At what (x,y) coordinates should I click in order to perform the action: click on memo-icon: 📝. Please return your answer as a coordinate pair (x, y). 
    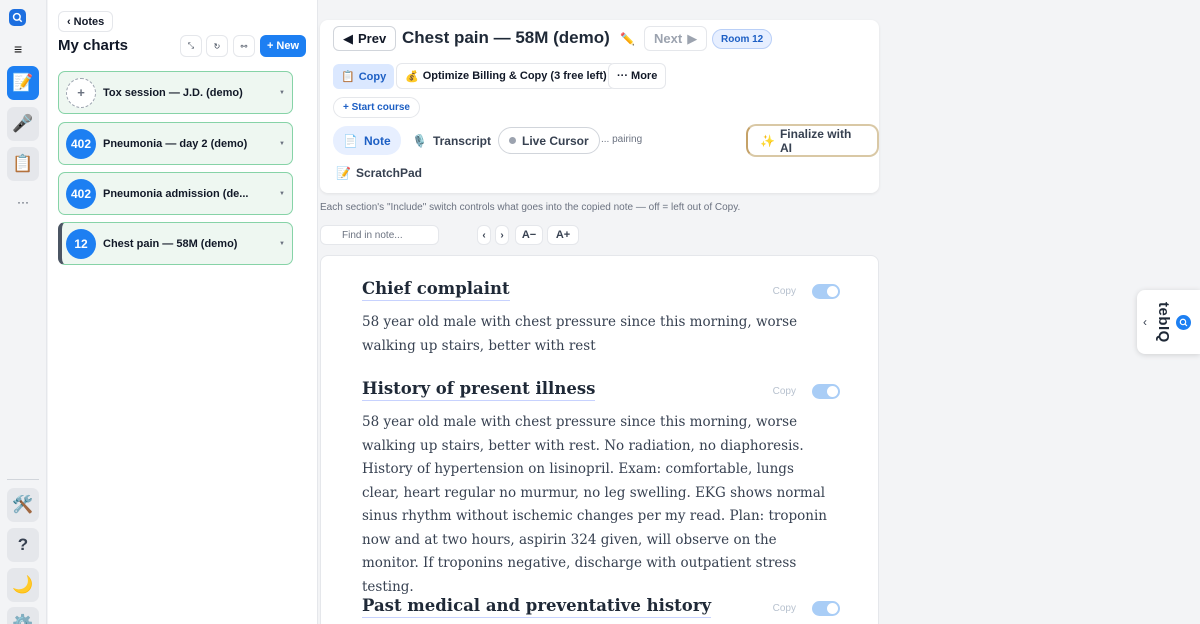
    Looking at the image, I should click on (343, 173).